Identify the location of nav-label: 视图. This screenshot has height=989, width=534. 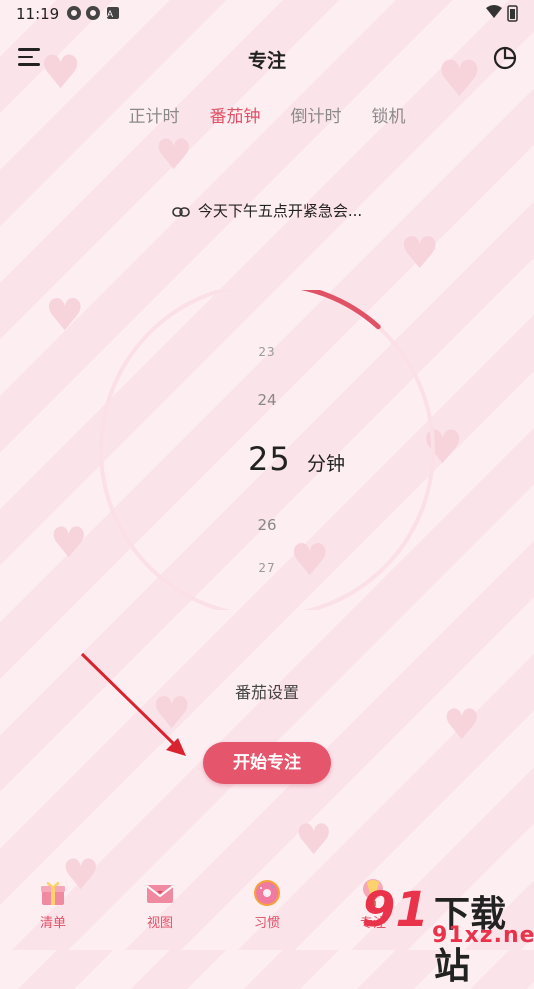
(159, 923).